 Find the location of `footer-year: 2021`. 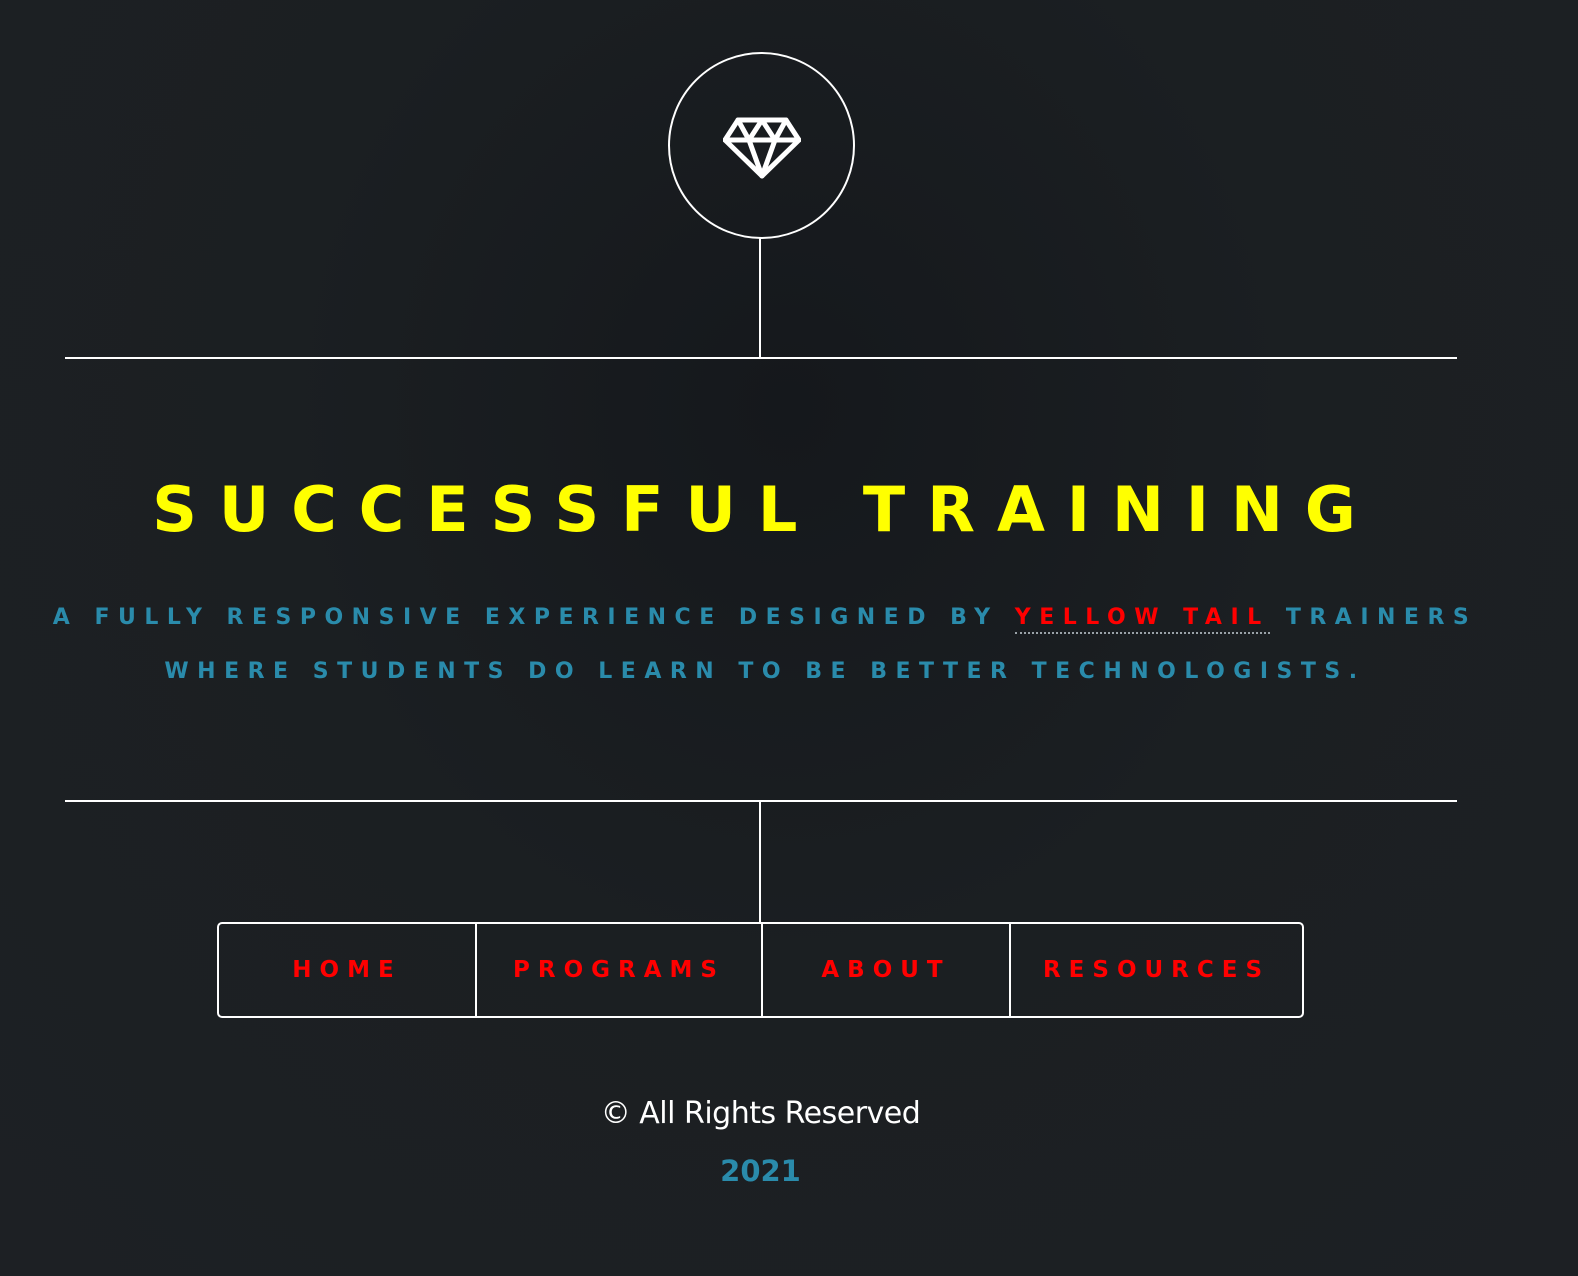

footer-year: 2021 is located at coordinates (760, 1171).